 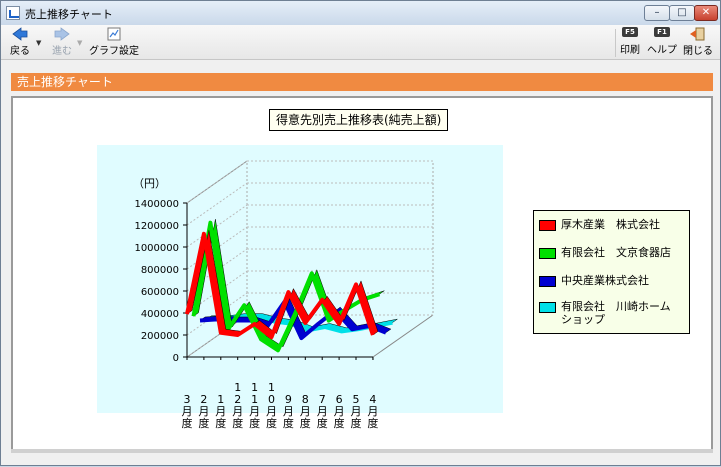 I want to click on y-axis-label: （円）, so click(x=149, y=183).